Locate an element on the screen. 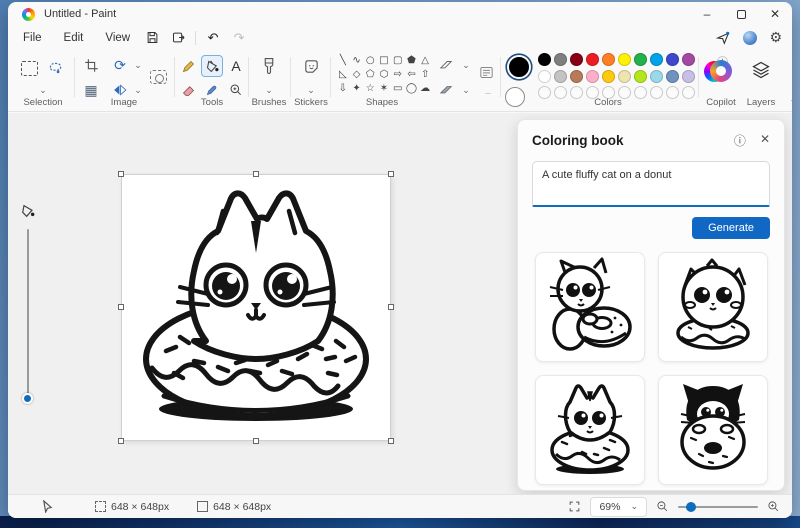  zoom-out-icon is located at coordinates (662, 506).